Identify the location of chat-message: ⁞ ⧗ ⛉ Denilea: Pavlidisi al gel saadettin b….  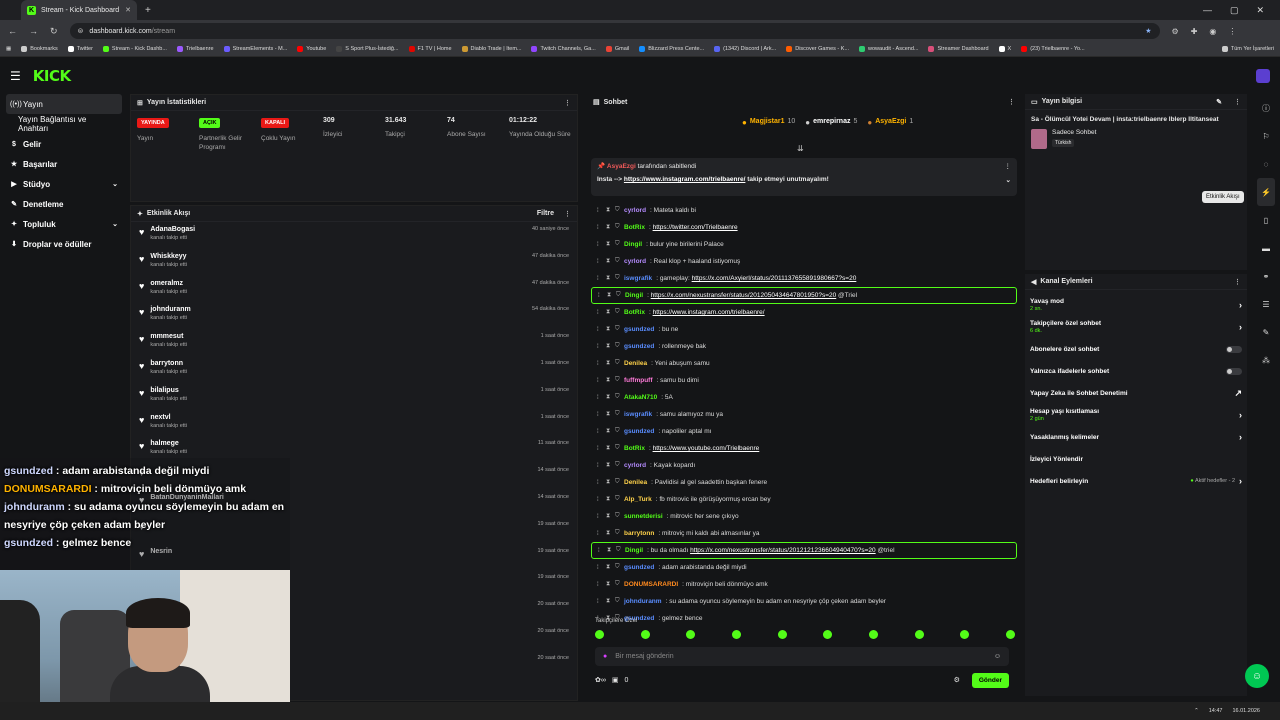
(804, 482).